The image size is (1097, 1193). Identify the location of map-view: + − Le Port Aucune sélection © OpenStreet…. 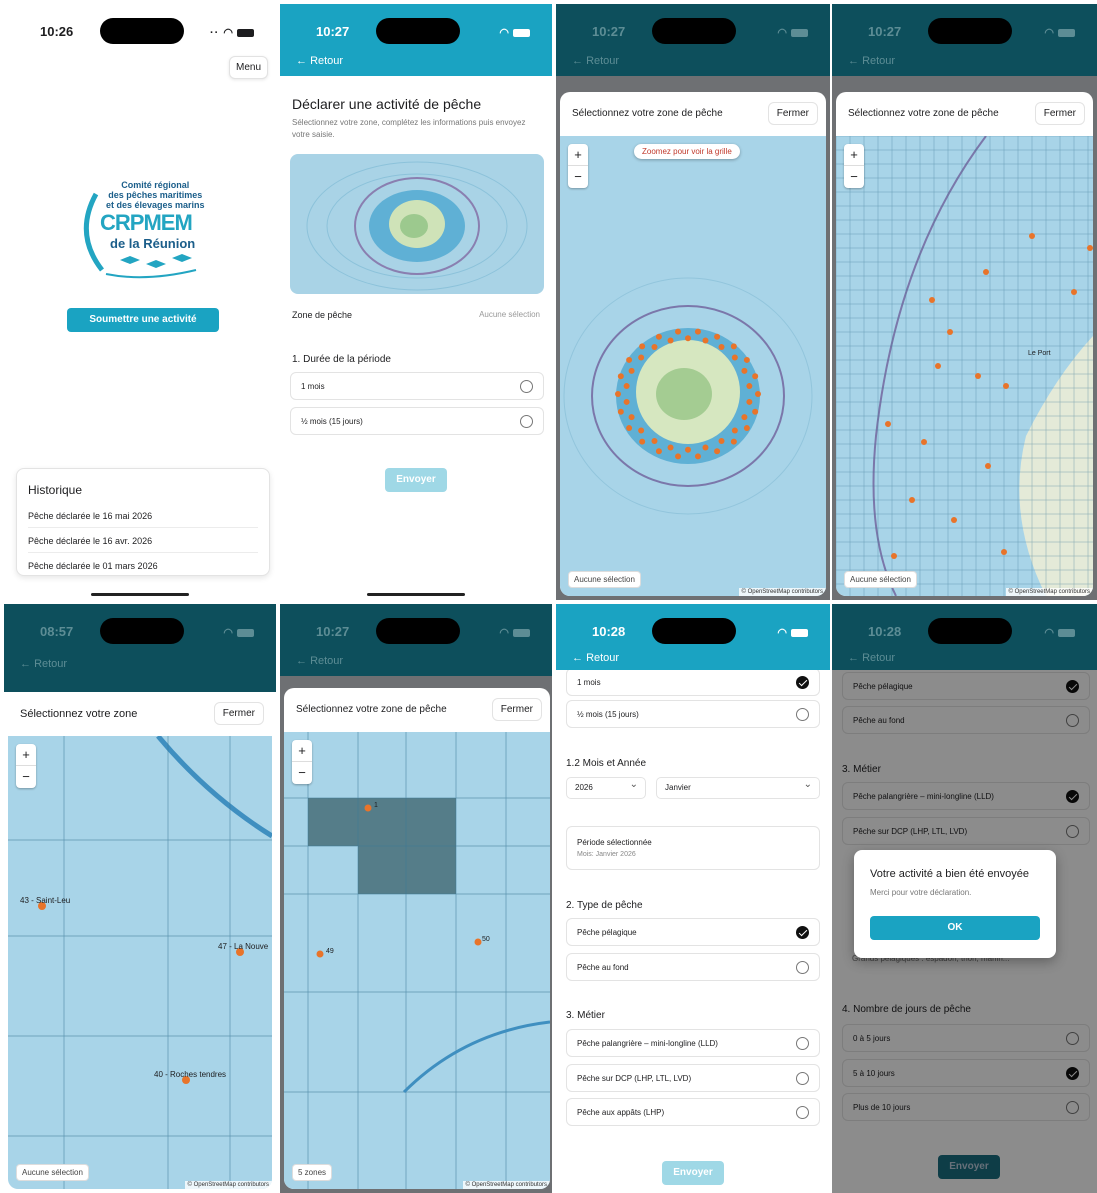
(964, 366).